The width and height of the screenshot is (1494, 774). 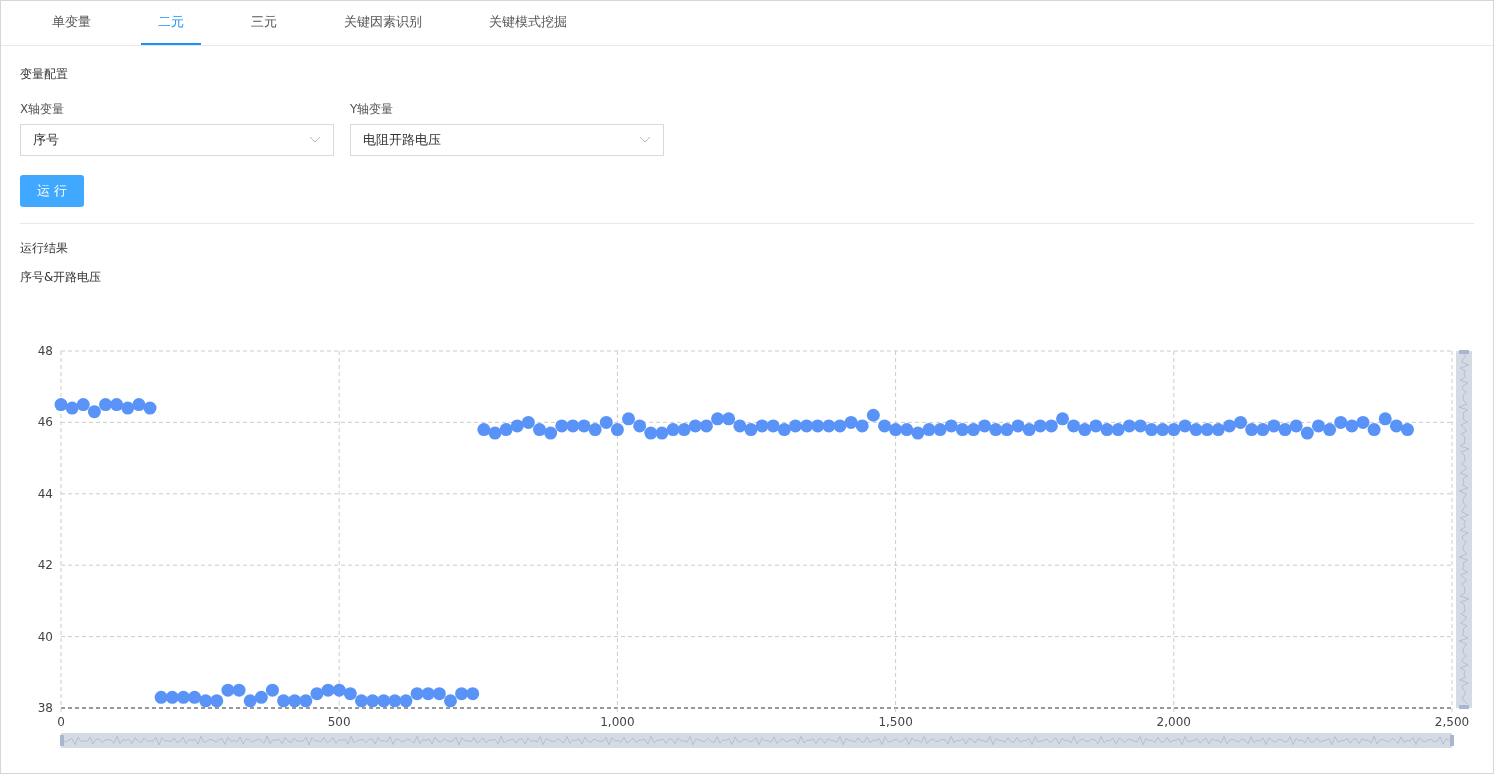 I want to click on y-tick-label: 40, so click(x=45, y=636).